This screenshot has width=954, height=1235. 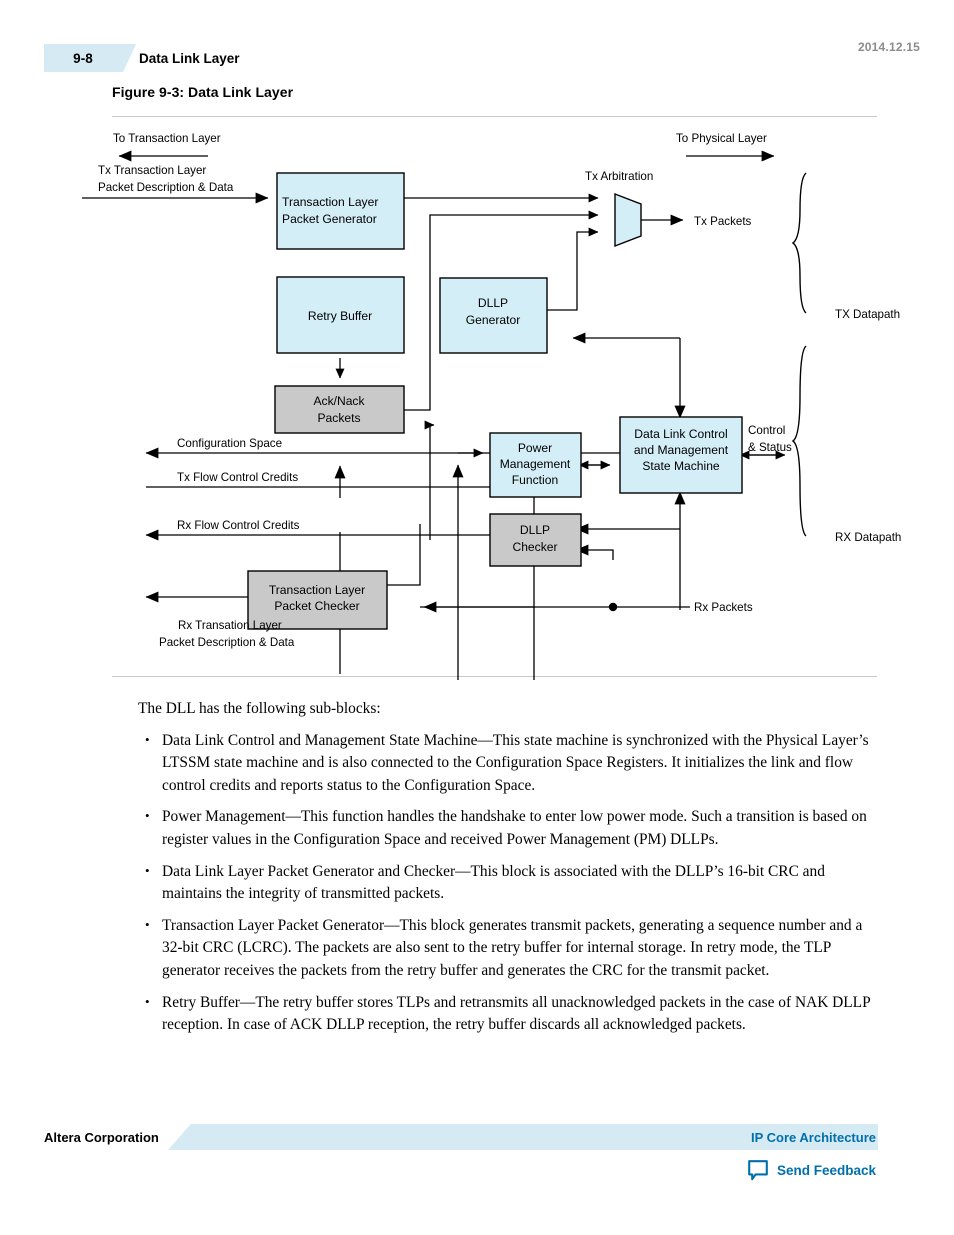 I want to click on send-feedback-link: Send Feedback, so click(x=811, y=1170).